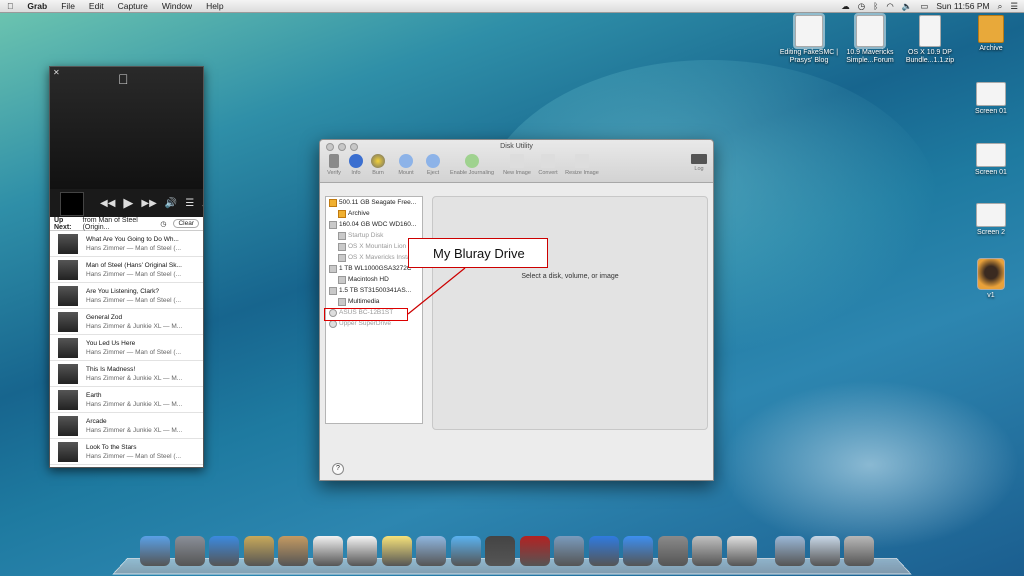 This screenshot has height=576, width=1024. Describe the element at coordinates (582, 165) in the screenshot. I see `resize-image-button: Resize Image` at that location.